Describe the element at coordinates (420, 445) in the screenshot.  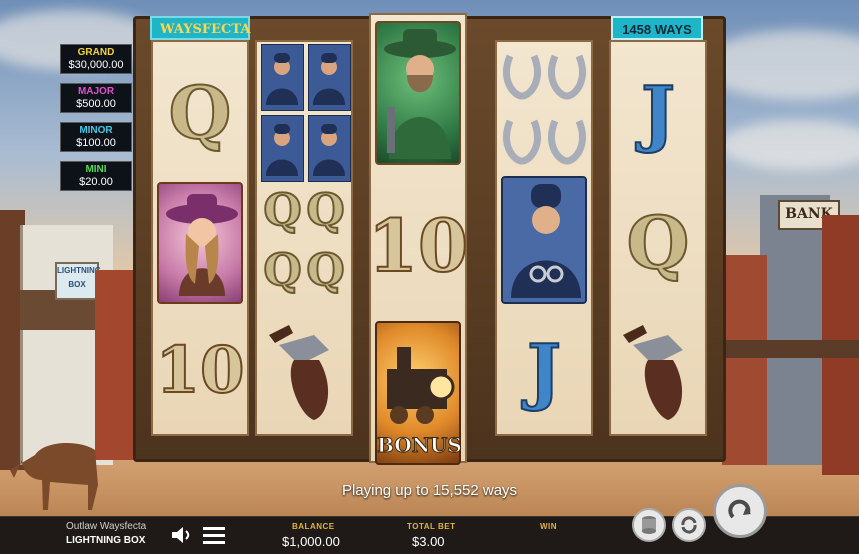
I see `bonus-label: BONUS` at that location.